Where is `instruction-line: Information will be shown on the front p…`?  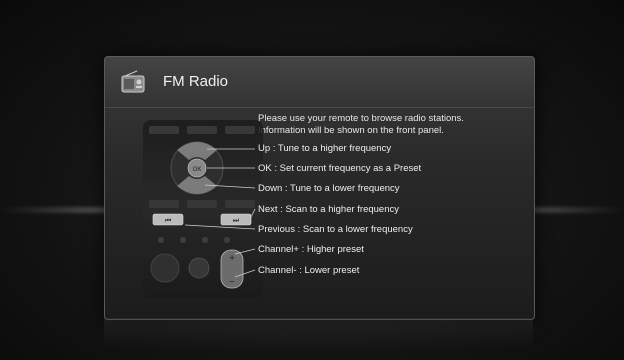
instruction-line: Information will be shown on the front p… is located at coordinates (351, 130).